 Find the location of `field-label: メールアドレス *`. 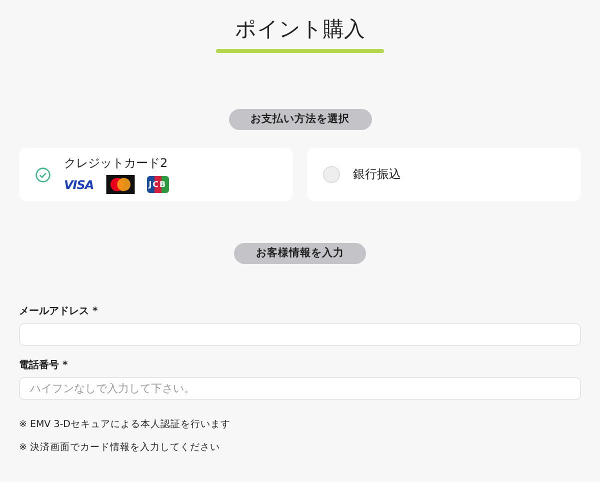

field-label: メールアドレス * is located at coordinates (59, 311).